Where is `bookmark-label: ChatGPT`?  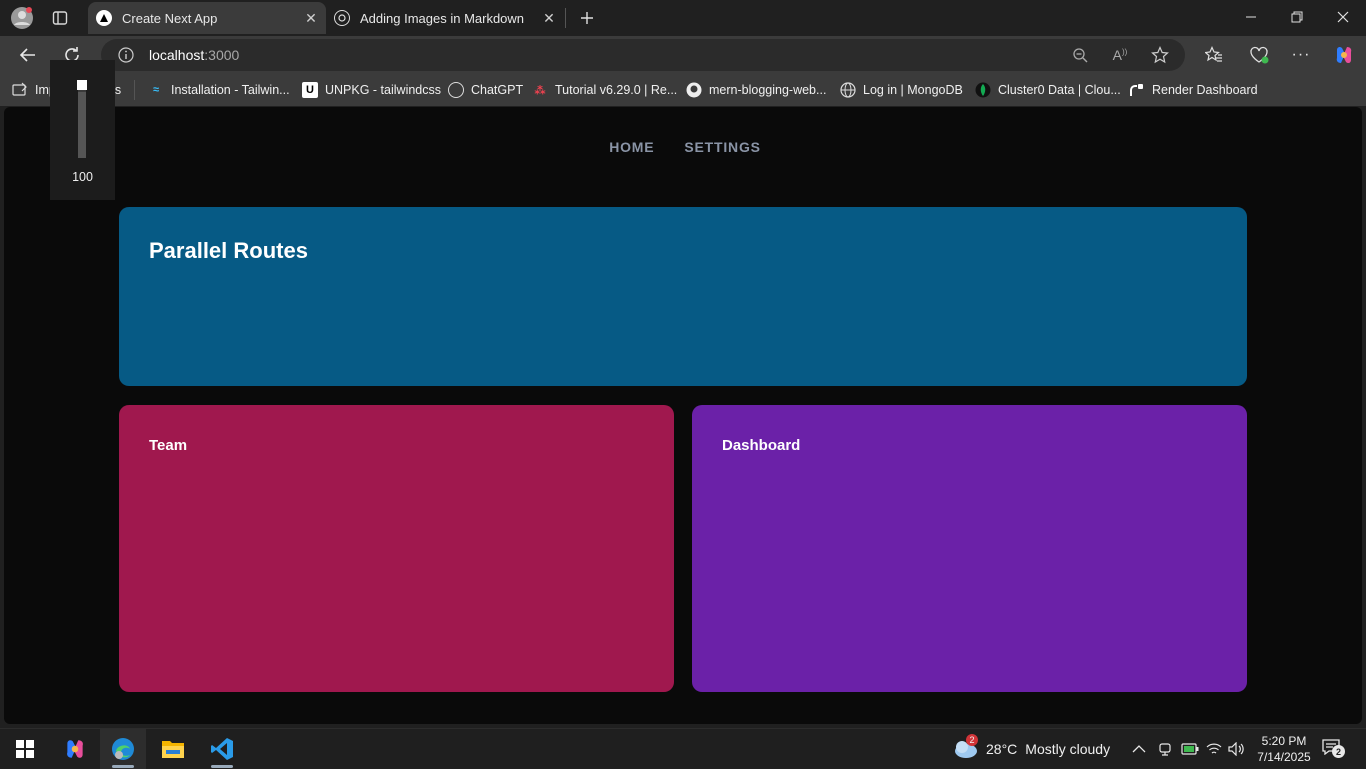 bookmark-label: ChatGPT is located at coordinates (497, 90).